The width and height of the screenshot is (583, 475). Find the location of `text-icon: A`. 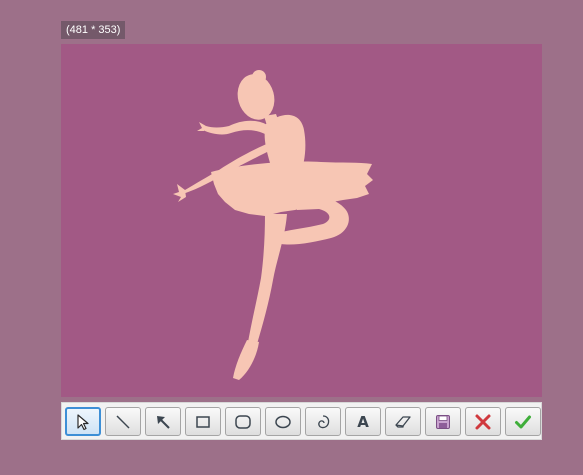

text-icon: A is located at coordinates (363, 421).